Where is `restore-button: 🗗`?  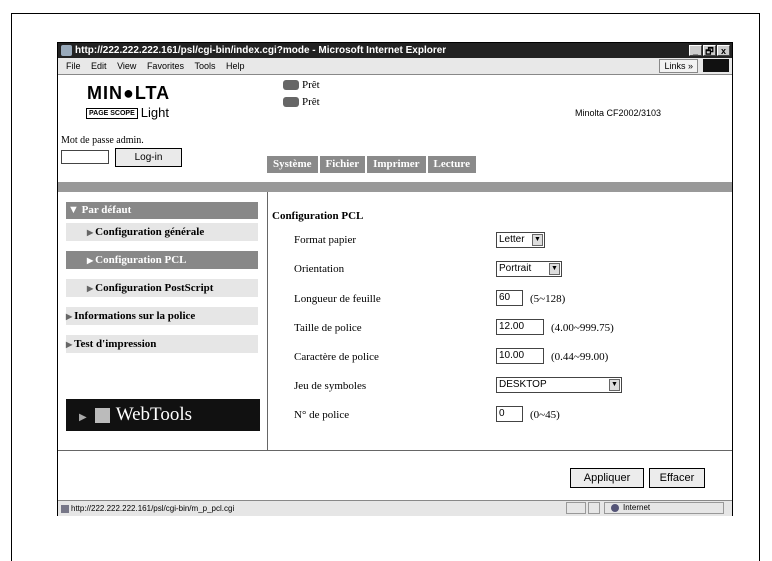
restore-button: 🗗 is located at coordinates (709, 50).